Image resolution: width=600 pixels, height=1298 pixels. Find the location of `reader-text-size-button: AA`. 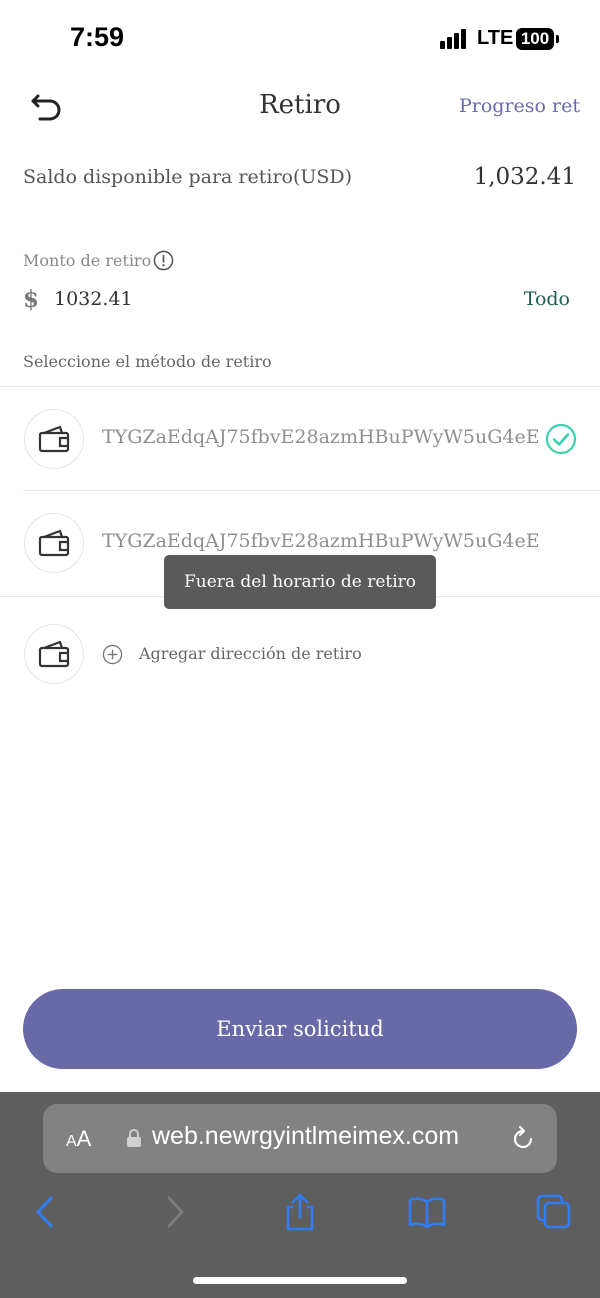

reader-text-size-button: AA is located at coordinates (78, 1139).